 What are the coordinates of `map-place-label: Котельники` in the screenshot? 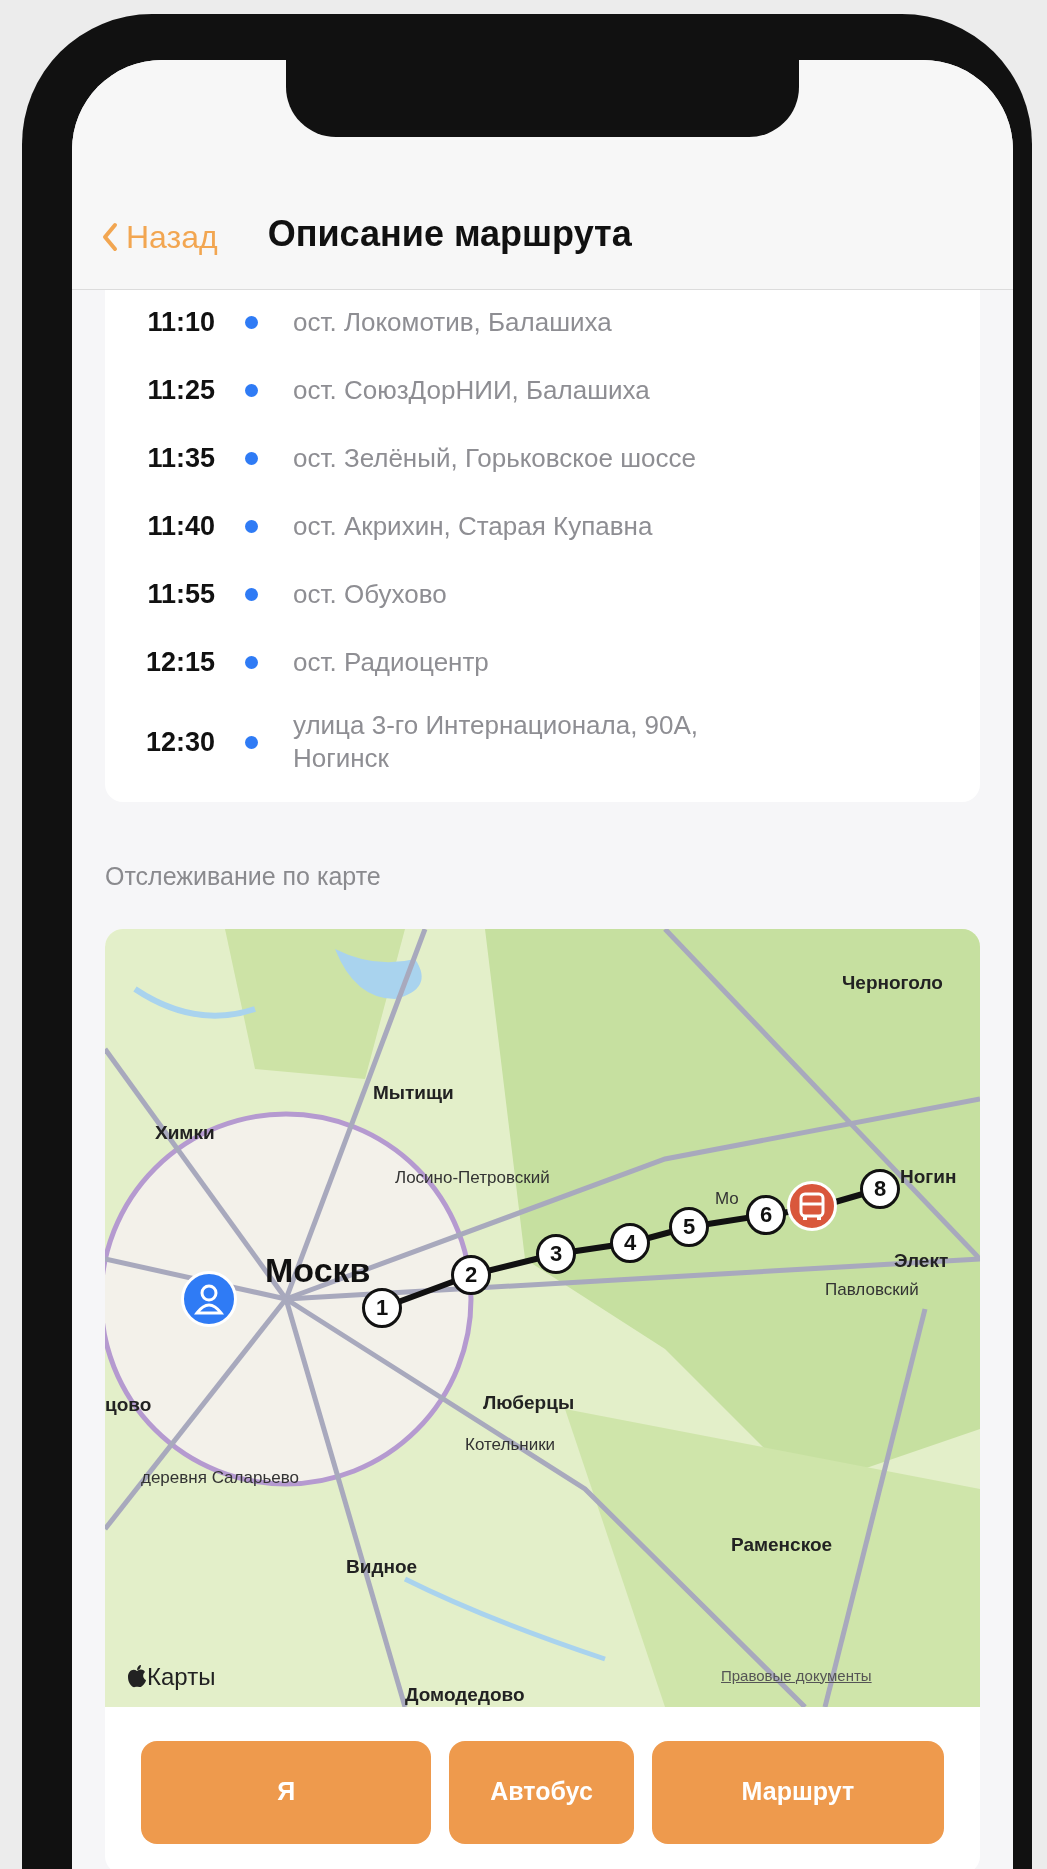 It's located at (510, 1444).